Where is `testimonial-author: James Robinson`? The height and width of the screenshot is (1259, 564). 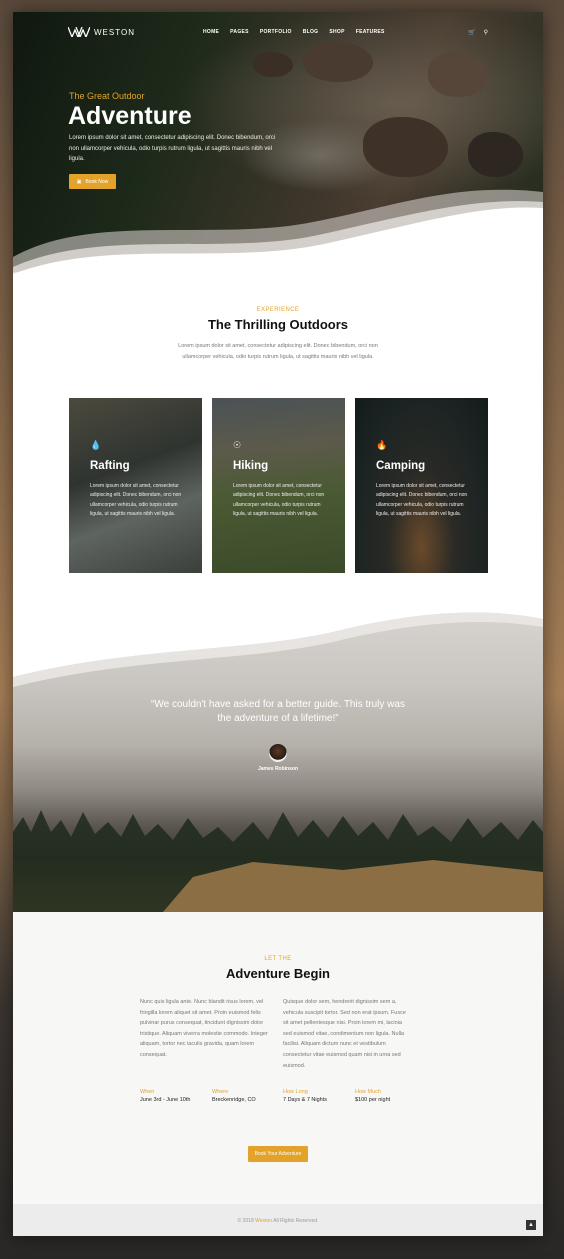
testimonial-author: James Robinson is located at coordinates (277, 769).